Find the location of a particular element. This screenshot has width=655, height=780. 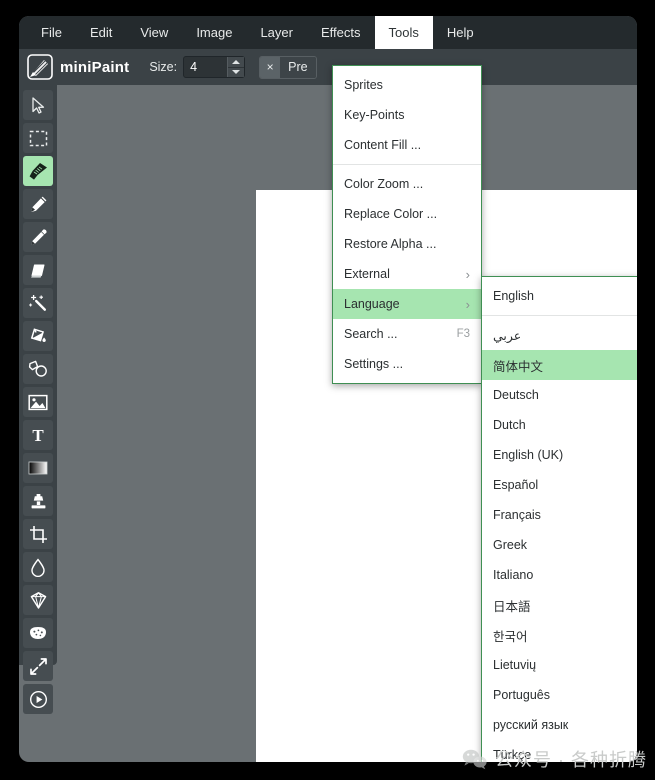

menu-item-tools: Tools is located at coordinates (403, 32).